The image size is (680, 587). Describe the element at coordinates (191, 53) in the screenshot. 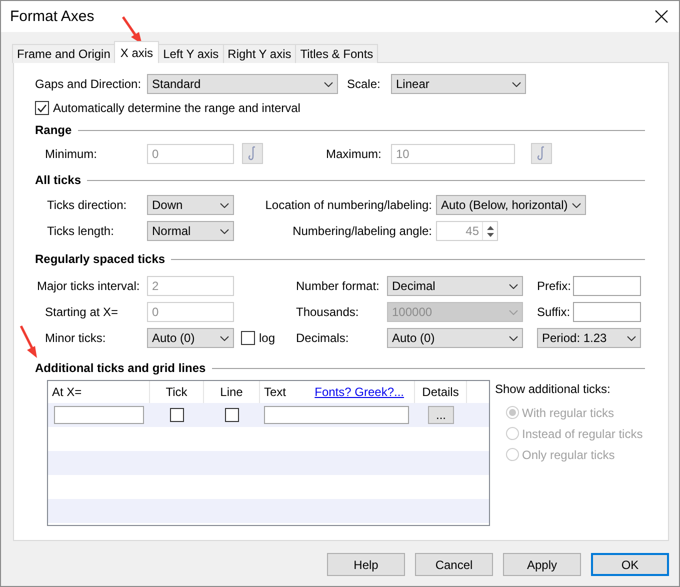

I see `tab: Left Y axis` at that location.